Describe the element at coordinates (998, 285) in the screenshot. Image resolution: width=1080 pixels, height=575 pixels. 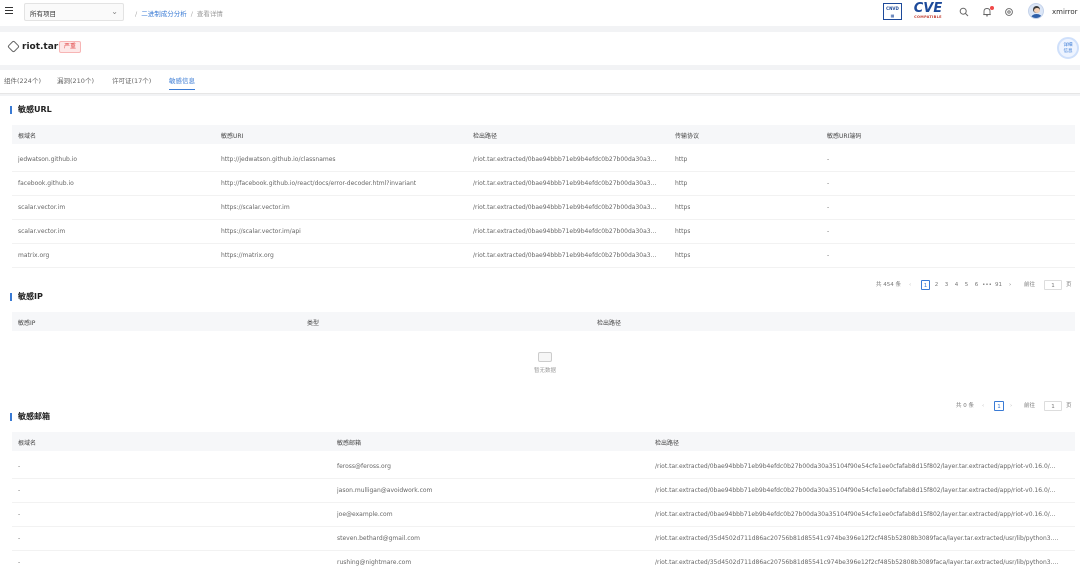
I see `page-number: 91` at that location.